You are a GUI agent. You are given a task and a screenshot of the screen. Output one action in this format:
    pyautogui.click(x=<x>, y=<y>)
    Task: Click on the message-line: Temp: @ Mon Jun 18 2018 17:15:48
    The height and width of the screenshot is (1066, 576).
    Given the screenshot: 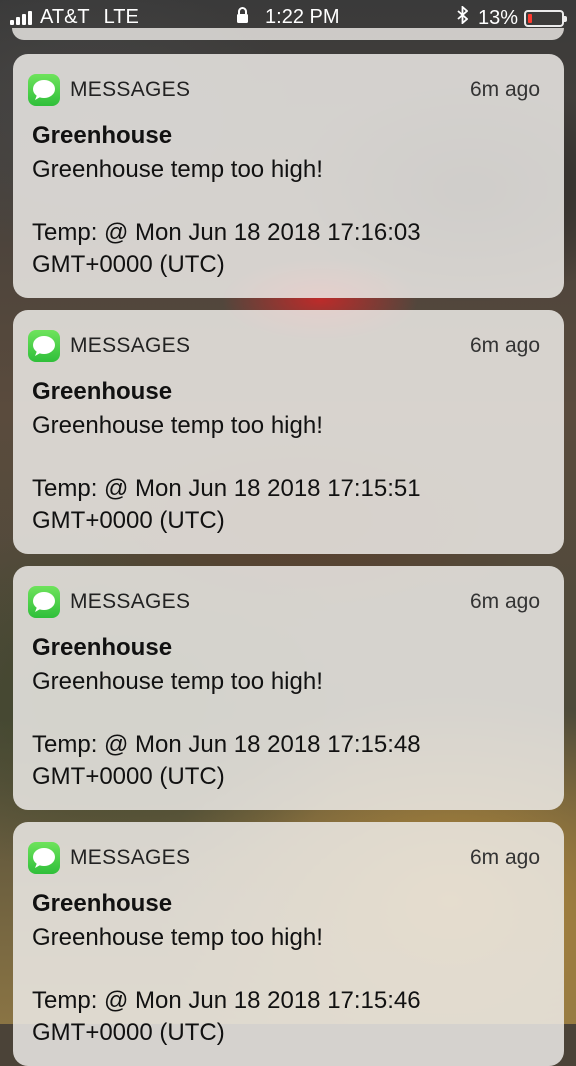 What is the action you would take?
    pyautogui.click(x=226, y=744)
    